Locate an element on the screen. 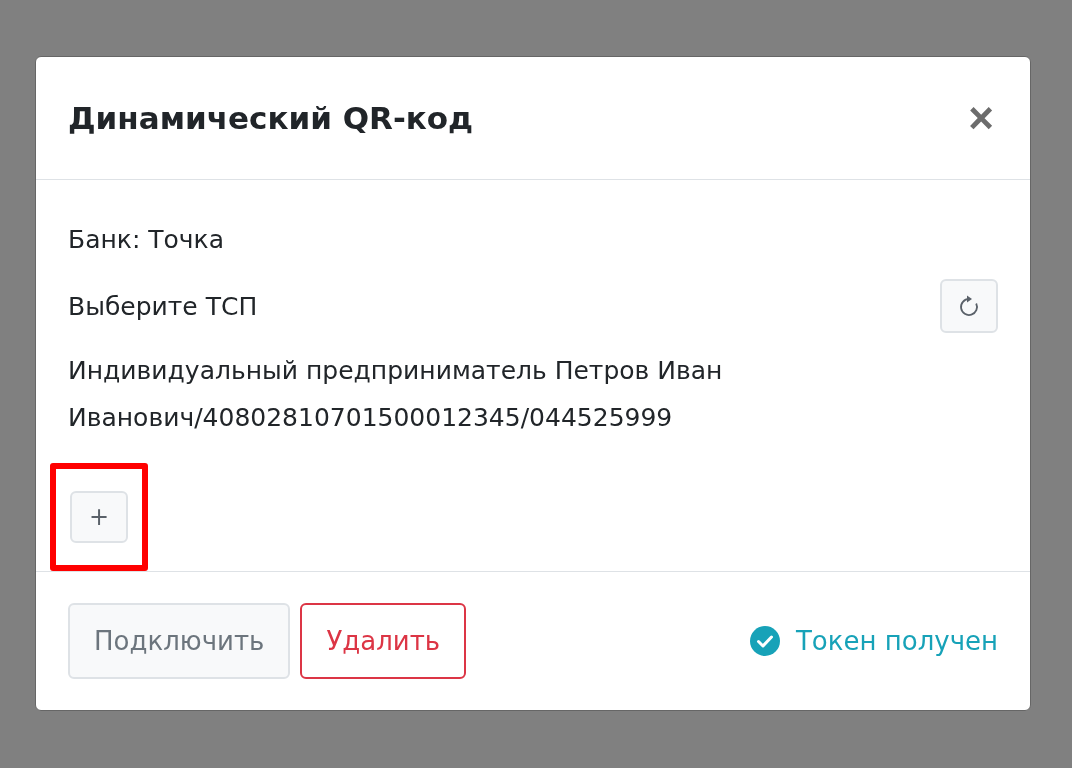 This screenshot has width=1072, height=768. bank-label: Банк: Точка is located at coordinates (147, 240).